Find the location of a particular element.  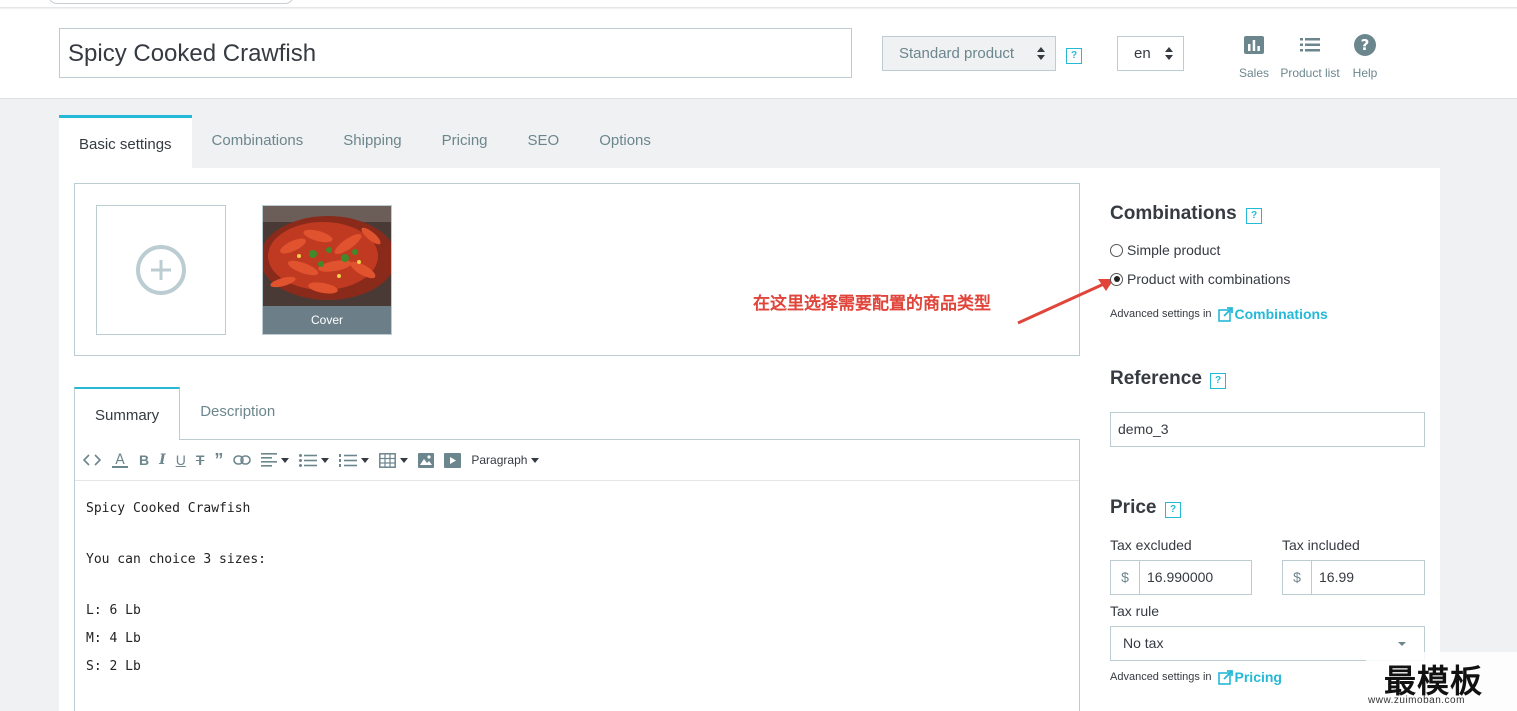

help-circle-icon: ? is located at coordinates (1365, 45).